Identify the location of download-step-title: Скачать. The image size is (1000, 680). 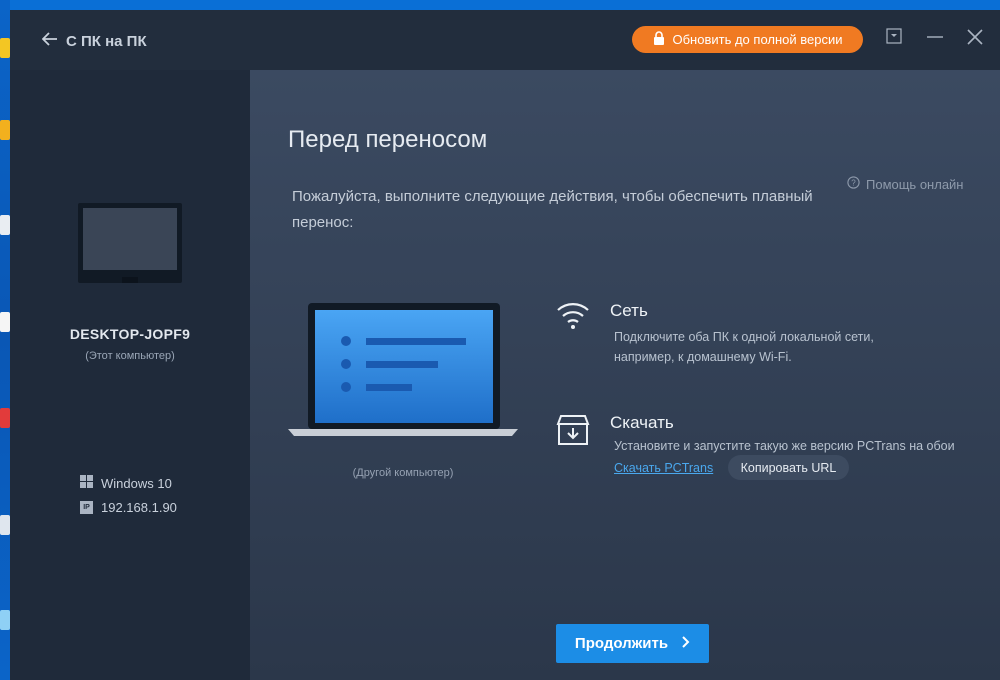
(642, 422).